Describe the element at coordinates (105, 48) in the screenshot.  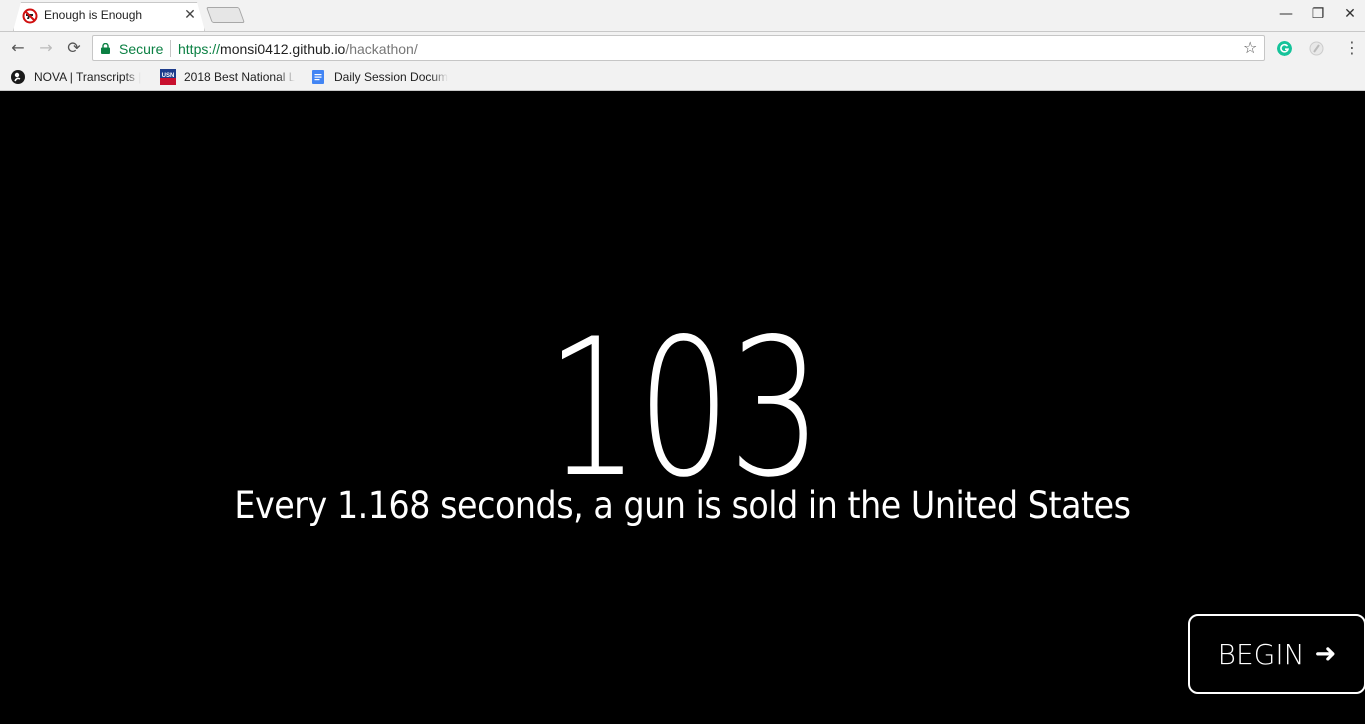
I see `lock-icon` at that location.